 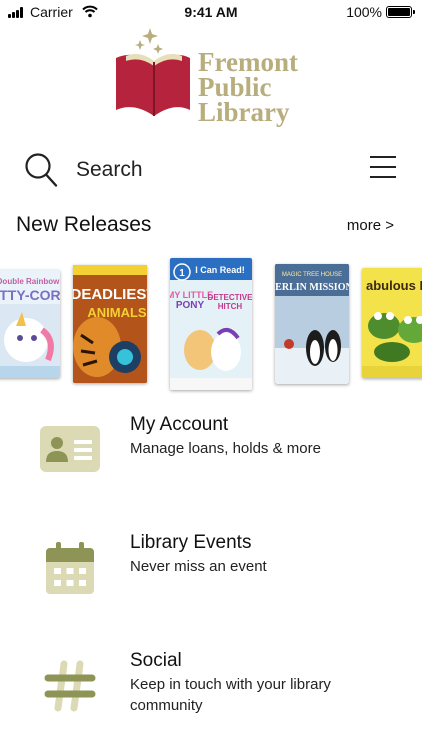 I want to click on book-cover-deadliest-animals: DEADLIEST ANIMALS, so click(x=110, y=324).